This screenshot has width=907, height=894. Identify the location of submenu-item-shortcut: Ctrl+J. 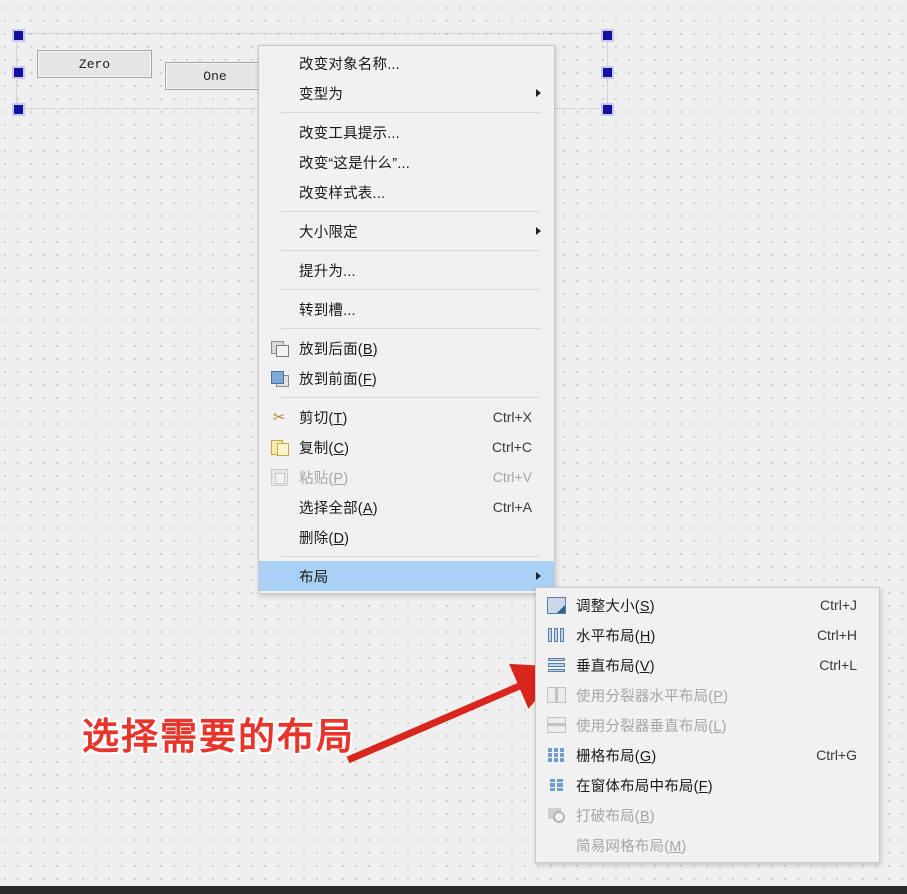
(838, 605).